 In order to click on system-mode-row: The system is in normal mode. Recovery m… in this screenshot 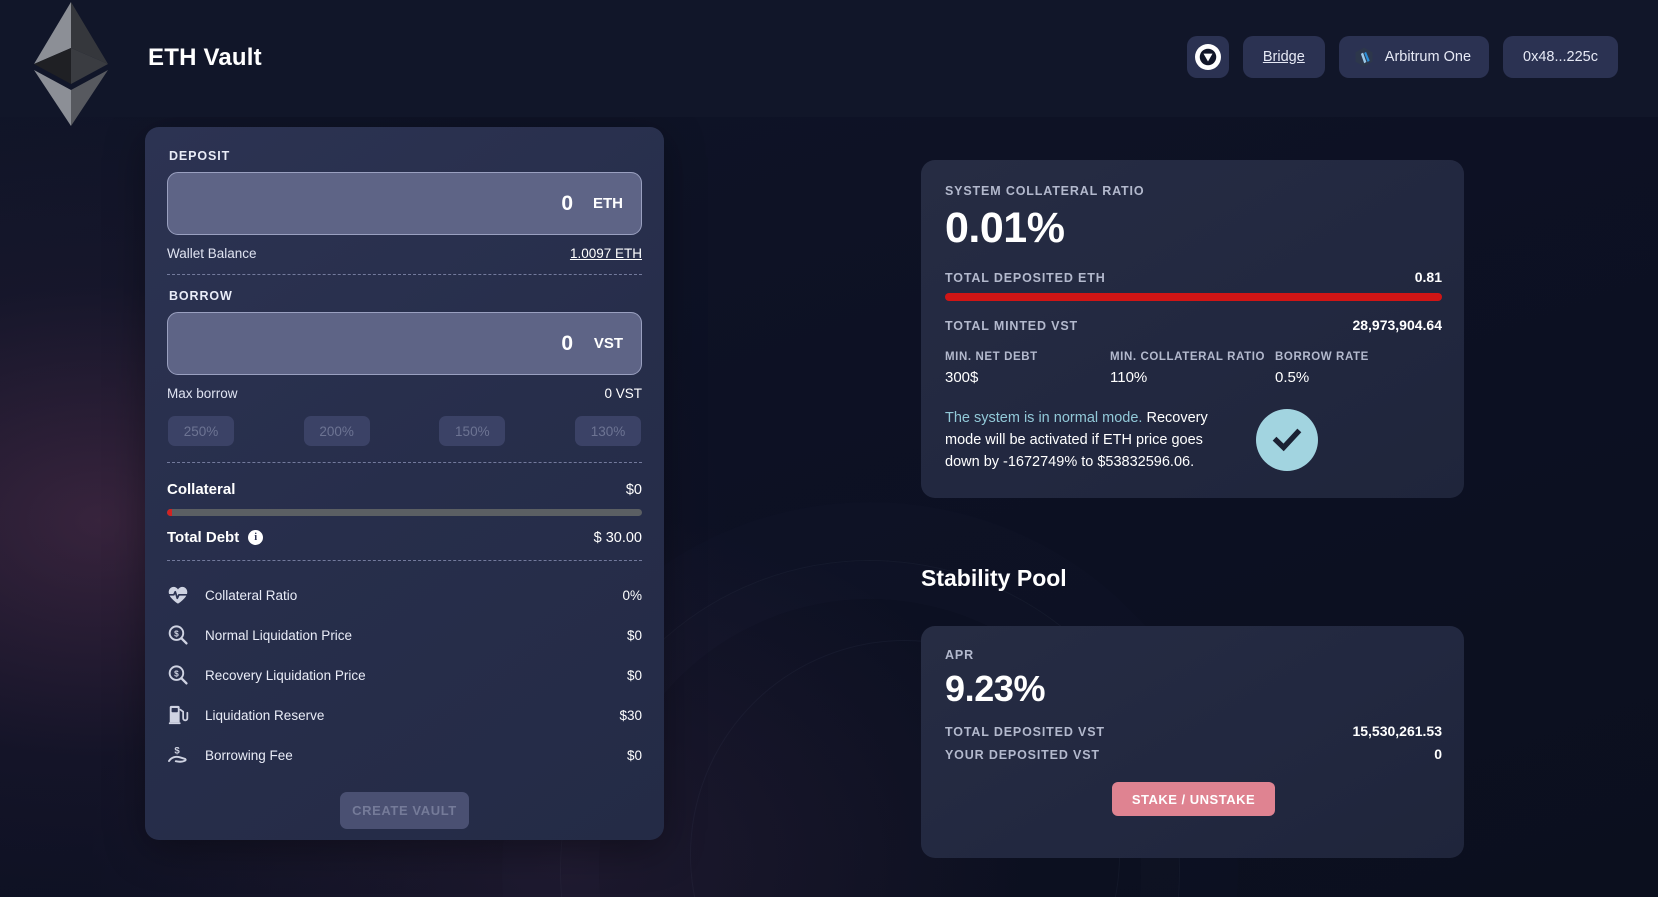, I will do `click(1193, 440)`.